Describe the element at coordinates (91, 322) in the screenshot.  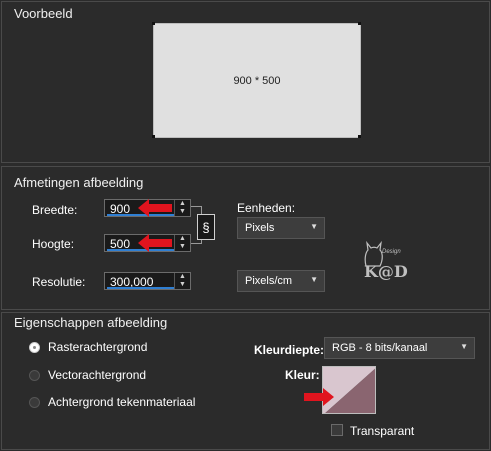
I see `properties-title: Eigenschappen afbeelding` at that location.